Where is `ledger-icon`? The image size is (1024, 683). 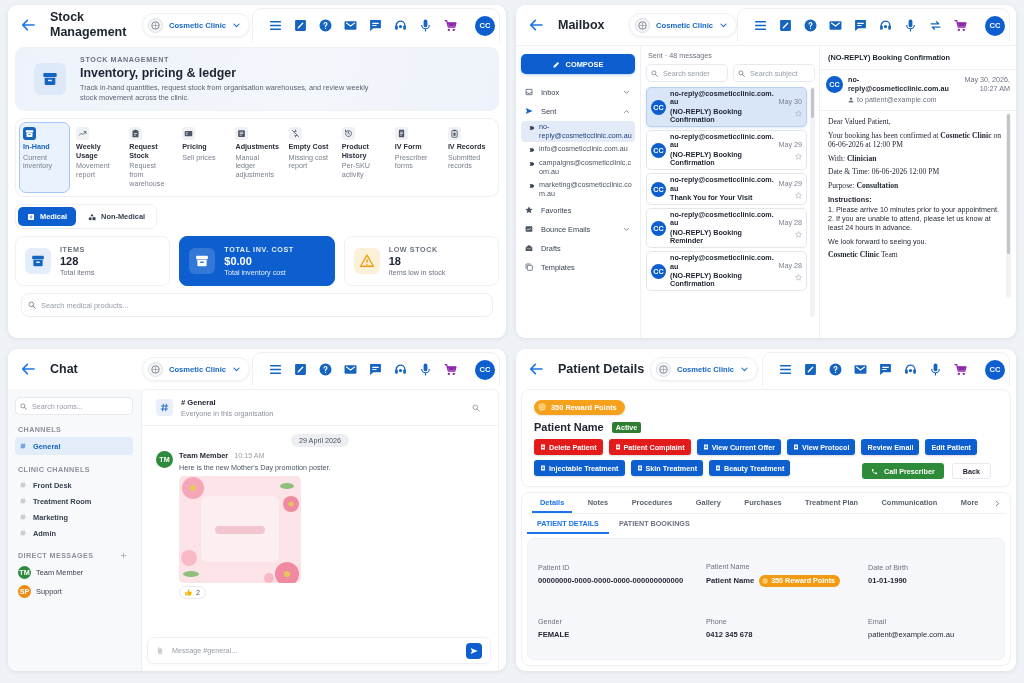 ledger-icon is located at coordinates (242, 133).